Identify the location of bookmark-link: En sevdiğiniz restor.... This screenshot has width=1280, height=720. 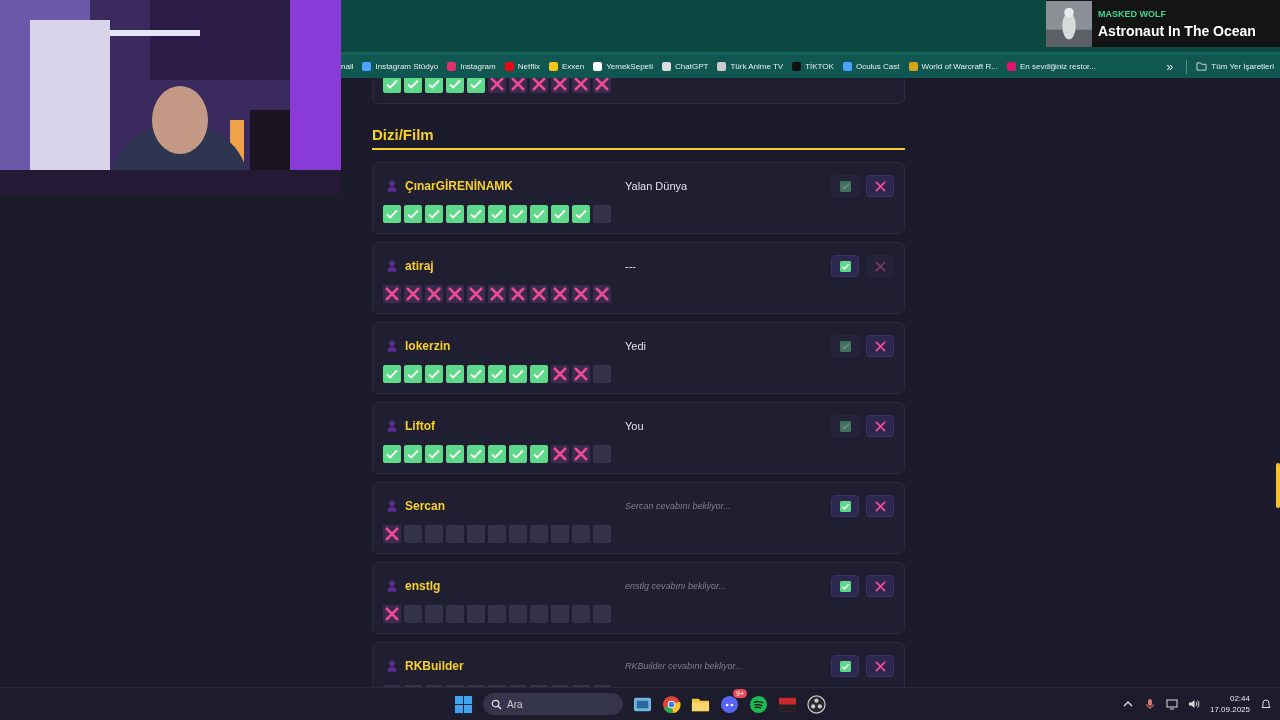
(1051, 66).